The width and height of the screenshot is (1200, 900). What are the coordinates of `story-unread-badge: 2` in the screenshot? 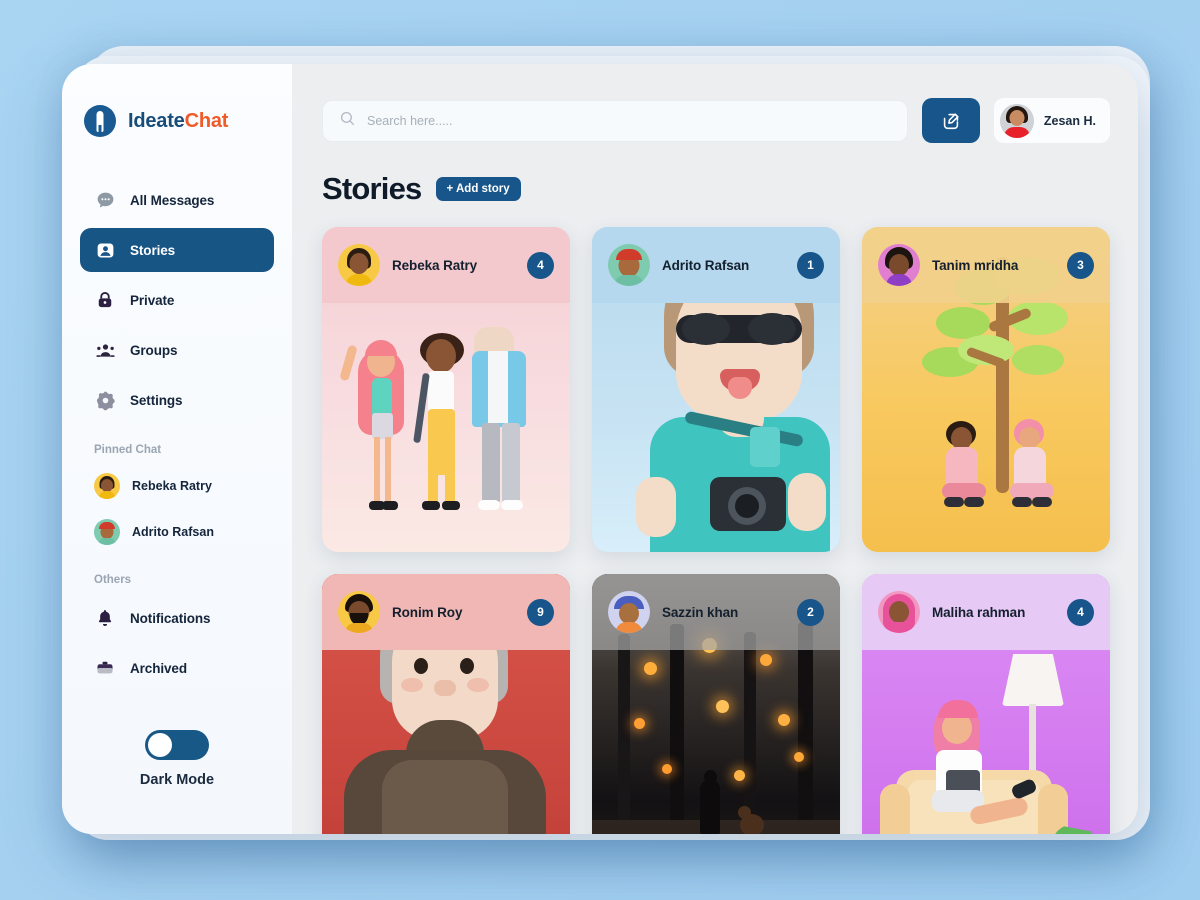 It's located at (810, 612).